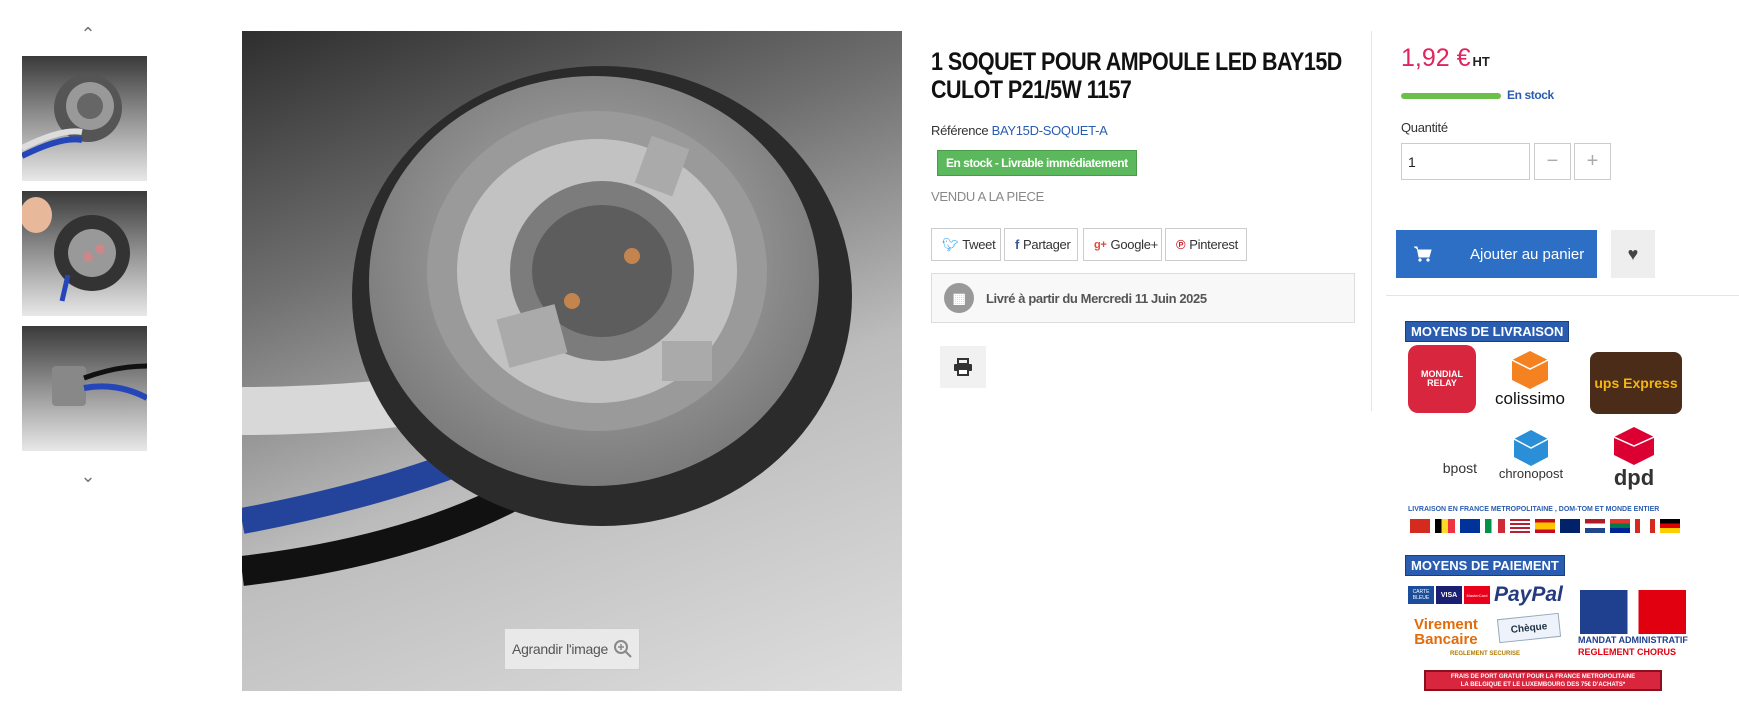 The width and height of the screenshot is (1739, 711). Describe the element at coordinates (1670, 526) in the screenshot. I see `flag-germany-icon` at that location.